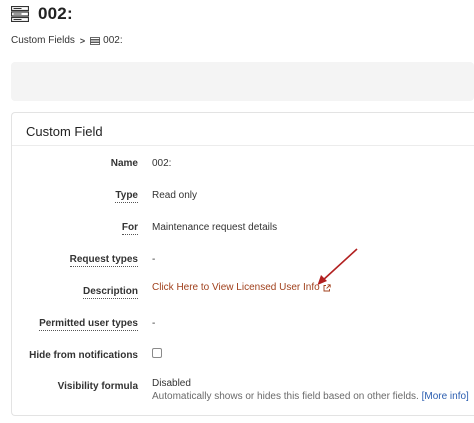 The height and width of the screenshot is (423, 474). Describe the element at coordinates (243, 145) in the screenshot. I see `card-divider` at that location.